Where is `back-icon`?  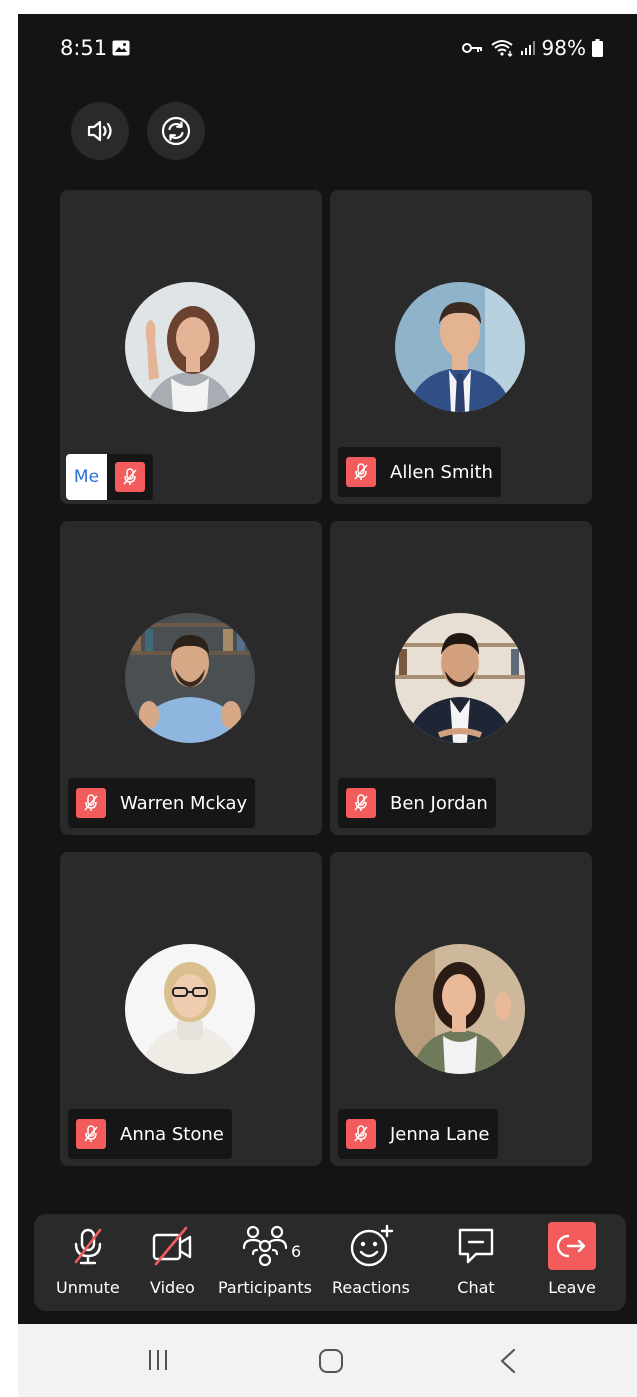 back-icon is located at coordinates (508, 1361).